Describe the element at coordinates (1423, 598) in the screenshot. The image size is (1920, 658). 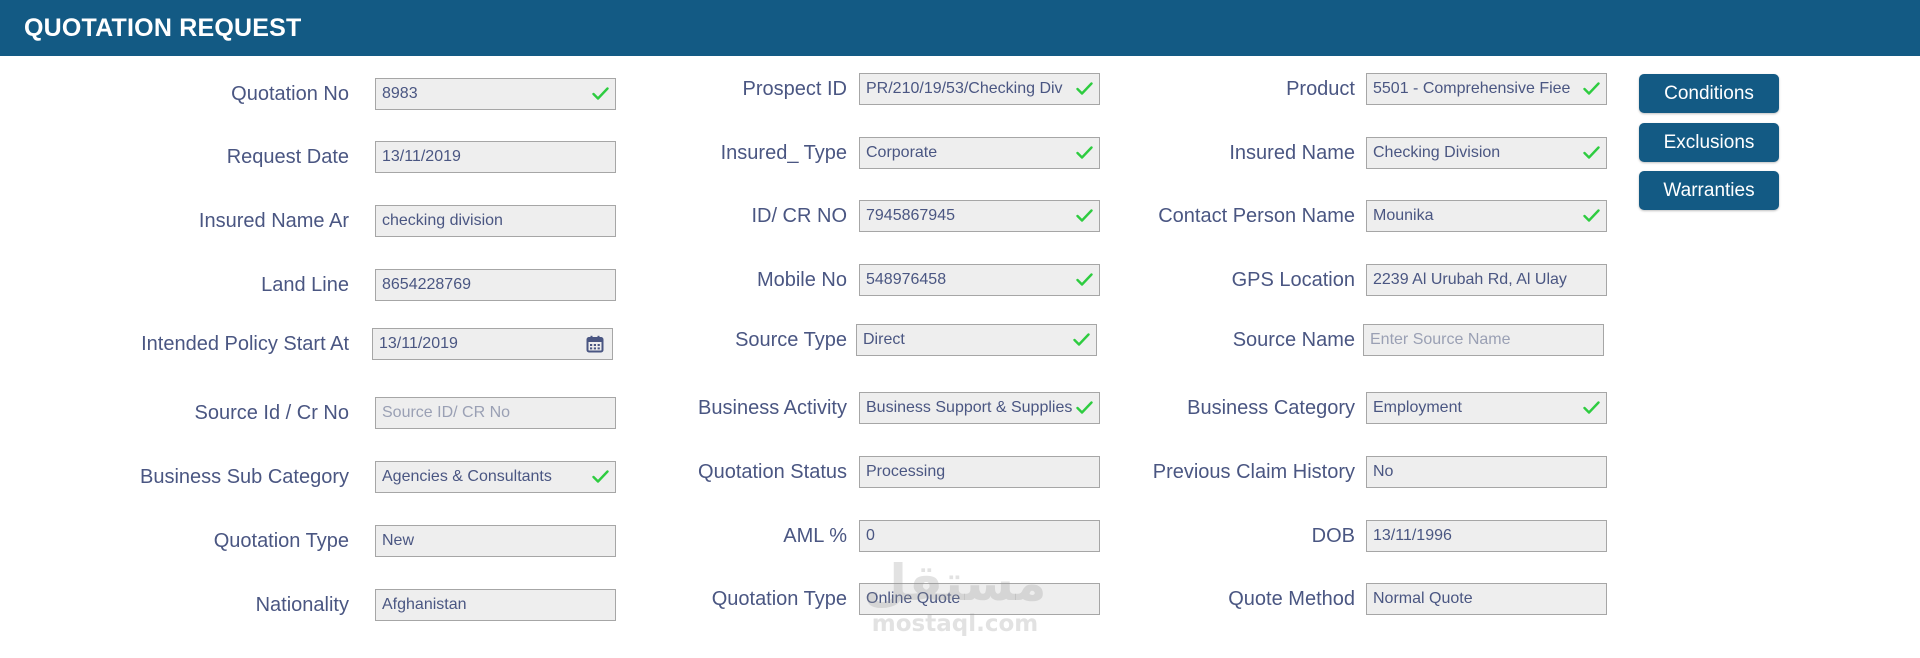
I see `quote-method-value: Normal Quote` at that location.